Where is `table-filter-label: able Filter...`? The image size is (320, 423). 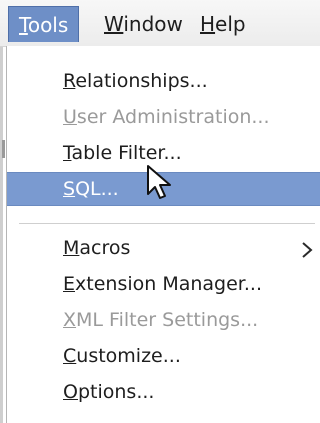
table-filter-label: able Filter... is located at coordinates (126, 153).